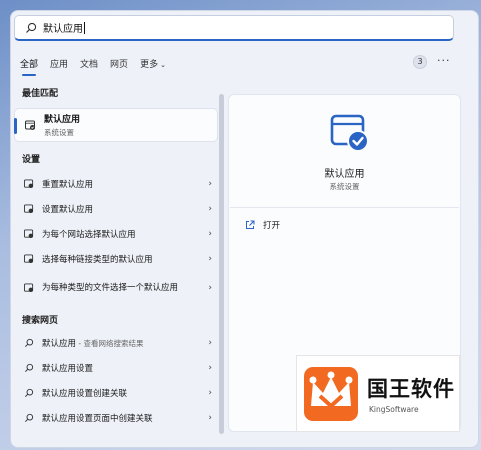  What do you see at coordinates (110, 288) in the screenshot?
I see `list-item-label: 为每种类型的文件选择一个默认应用` at bounding box center [110, 288].